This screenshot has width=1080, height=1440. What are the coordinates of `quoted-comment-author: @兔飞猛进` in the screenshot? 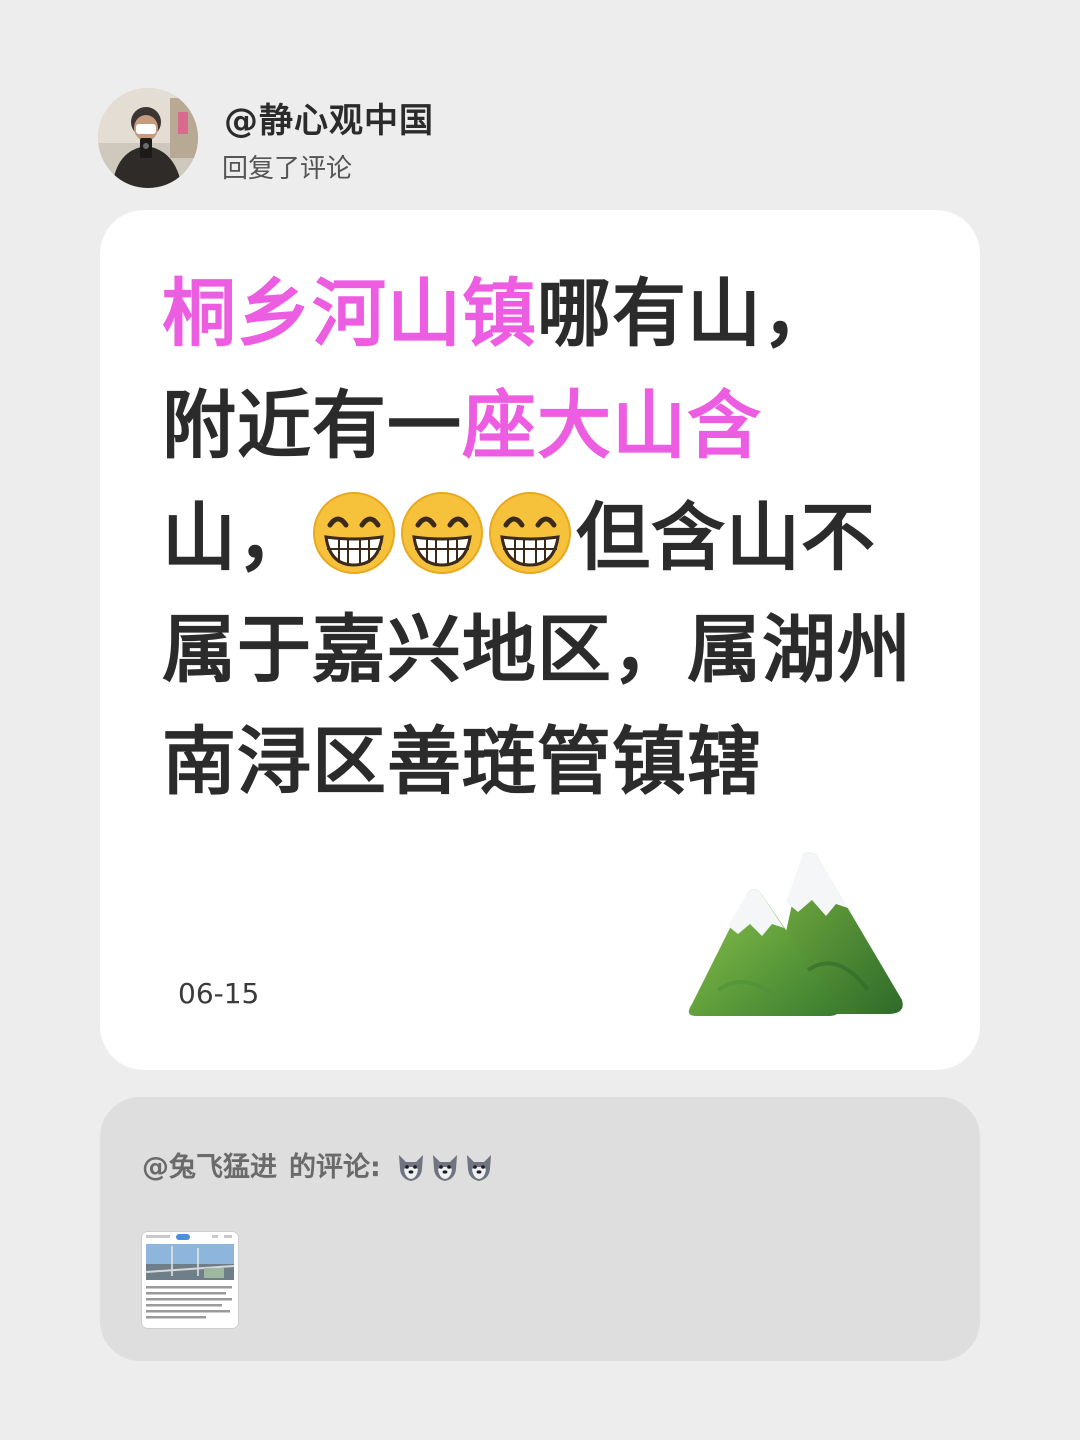 It's located at (209, 1167).